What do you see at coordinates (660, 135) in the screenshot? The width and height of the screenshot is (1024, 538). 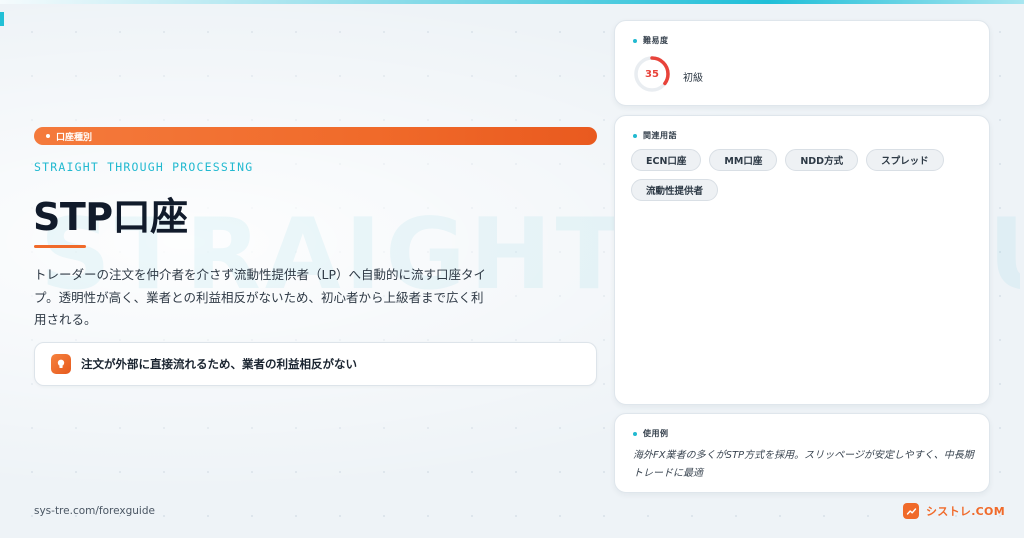 I see `related-terms-label-text: 関連用語` at bounding box center [660, 135].